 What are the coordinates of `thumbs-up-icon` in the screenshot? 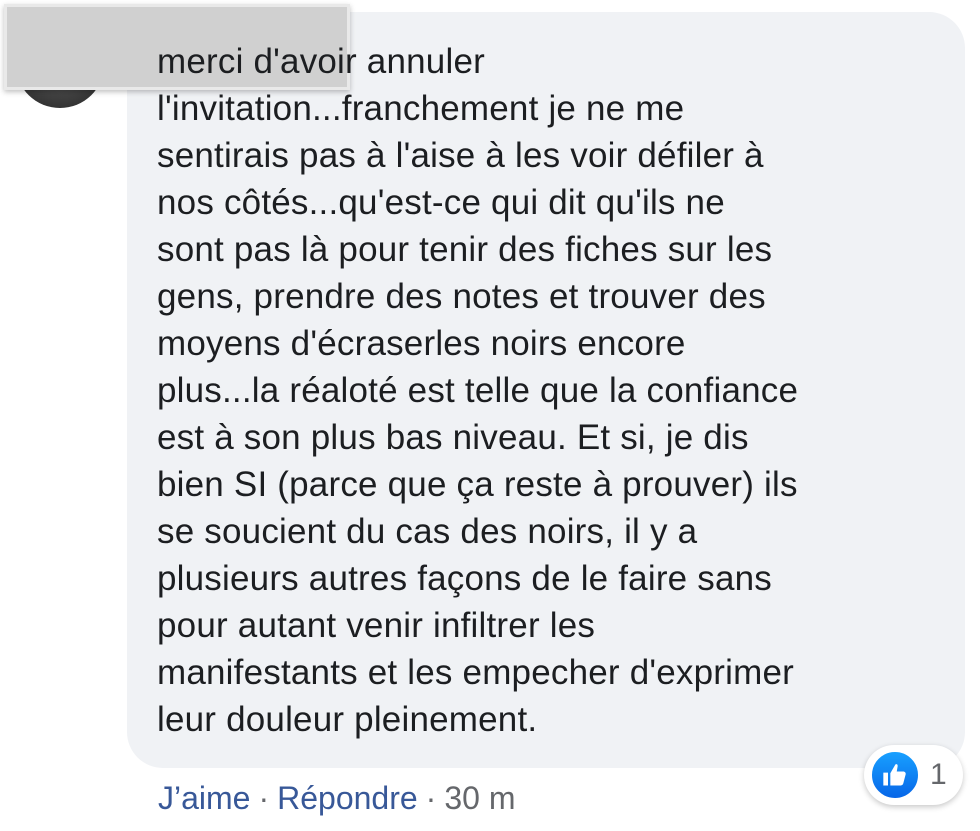 It's located at (895, 775).